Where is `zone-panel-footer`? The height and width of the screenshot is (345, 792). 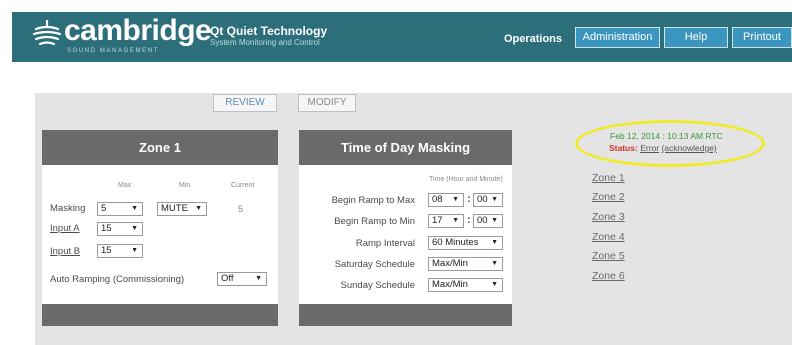 zone-panel-footer is located at coordinates (160, 315).